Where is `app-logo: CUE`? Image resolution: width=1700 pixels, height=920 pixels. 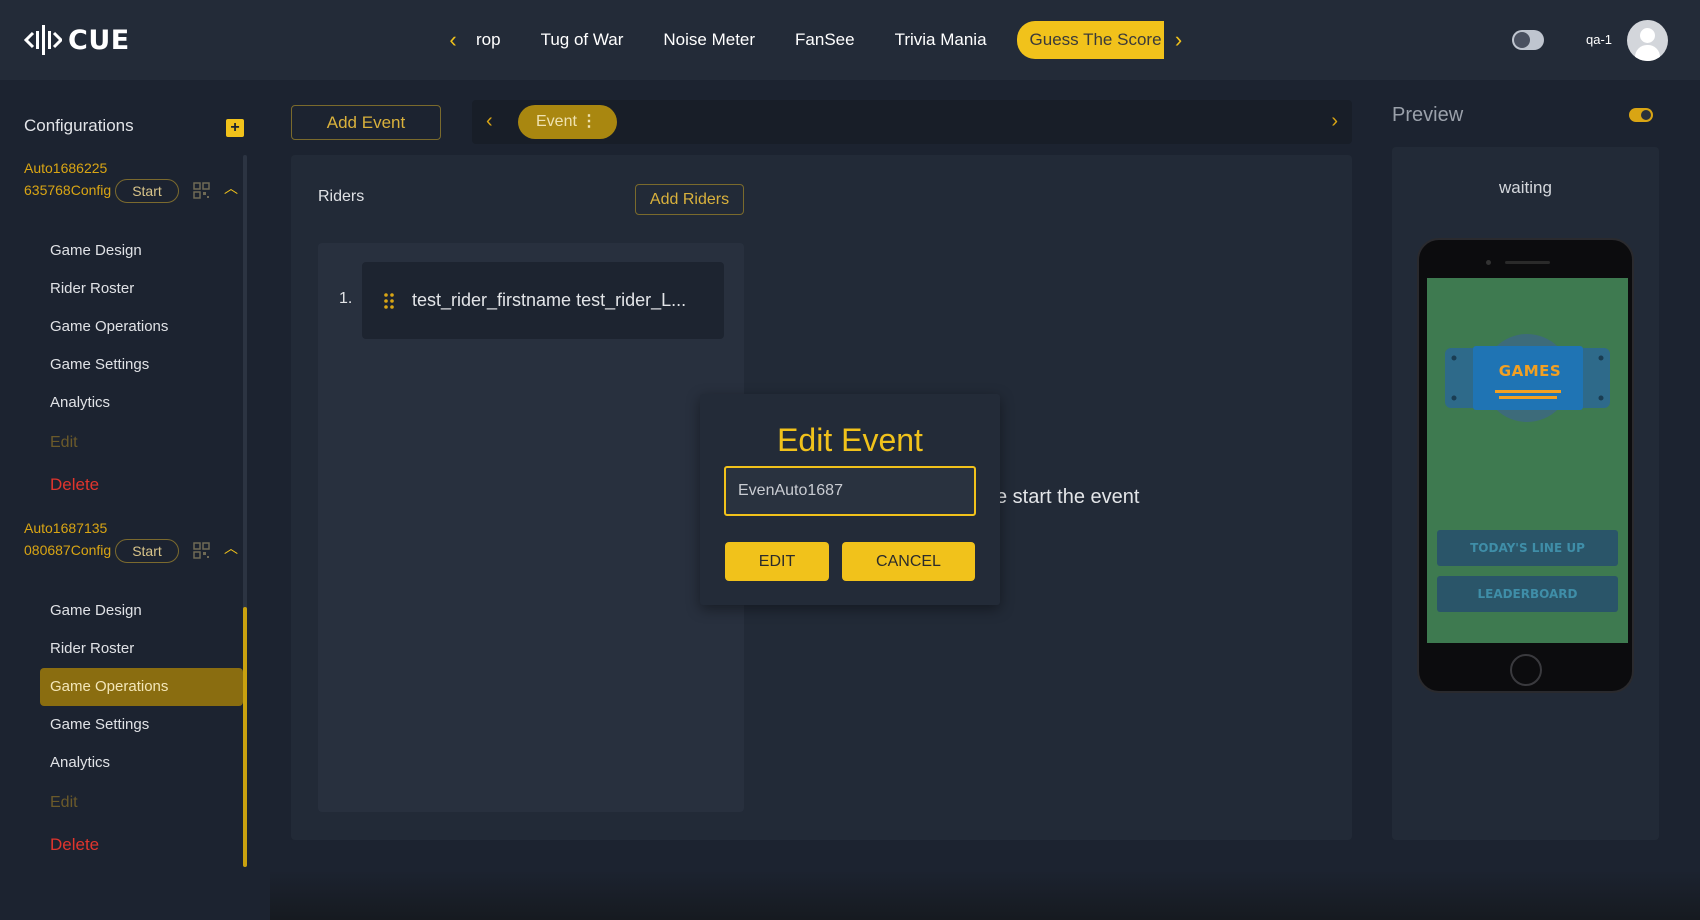
app-logo: CUE is located at coordinates (77, 40).